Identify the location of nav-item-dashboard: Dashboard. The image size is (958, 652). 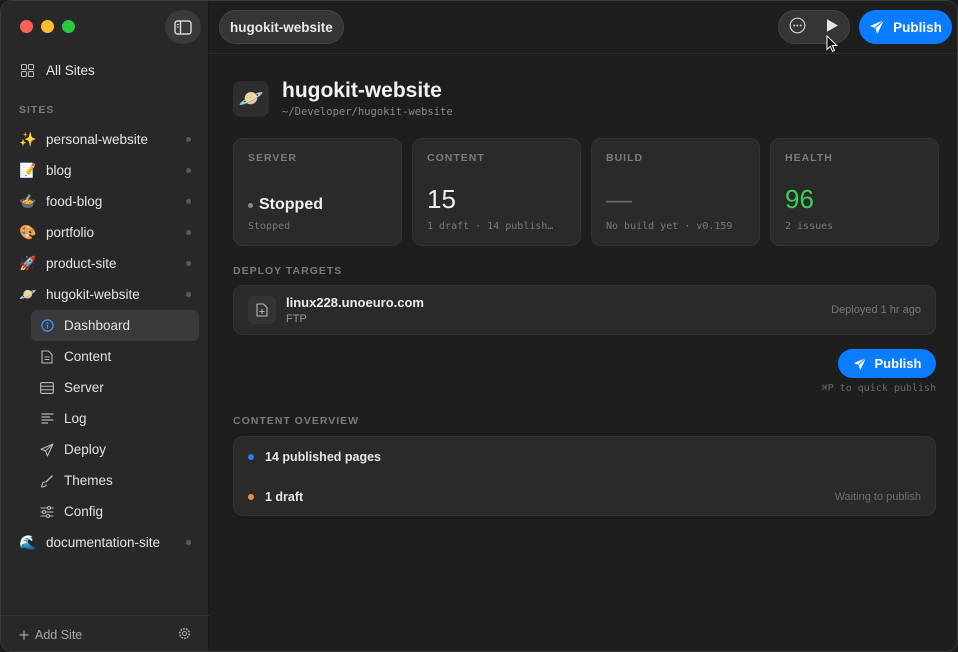
(115, 325).